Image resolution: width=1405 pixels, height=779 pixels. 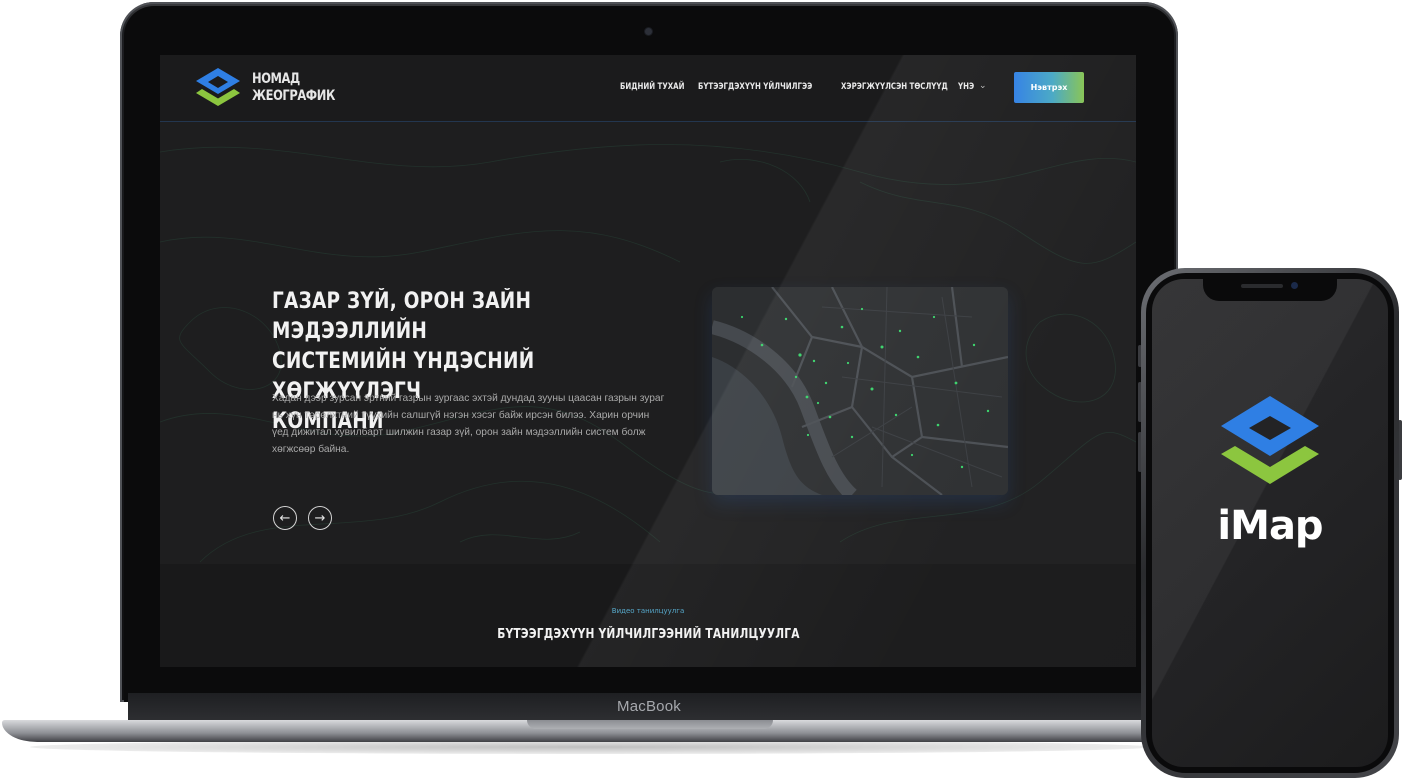 What do you see at coordinates (1049, 87) in the screenshot?
I see `login-button: Нэвтрэх` at bounding box center [1049, 87].